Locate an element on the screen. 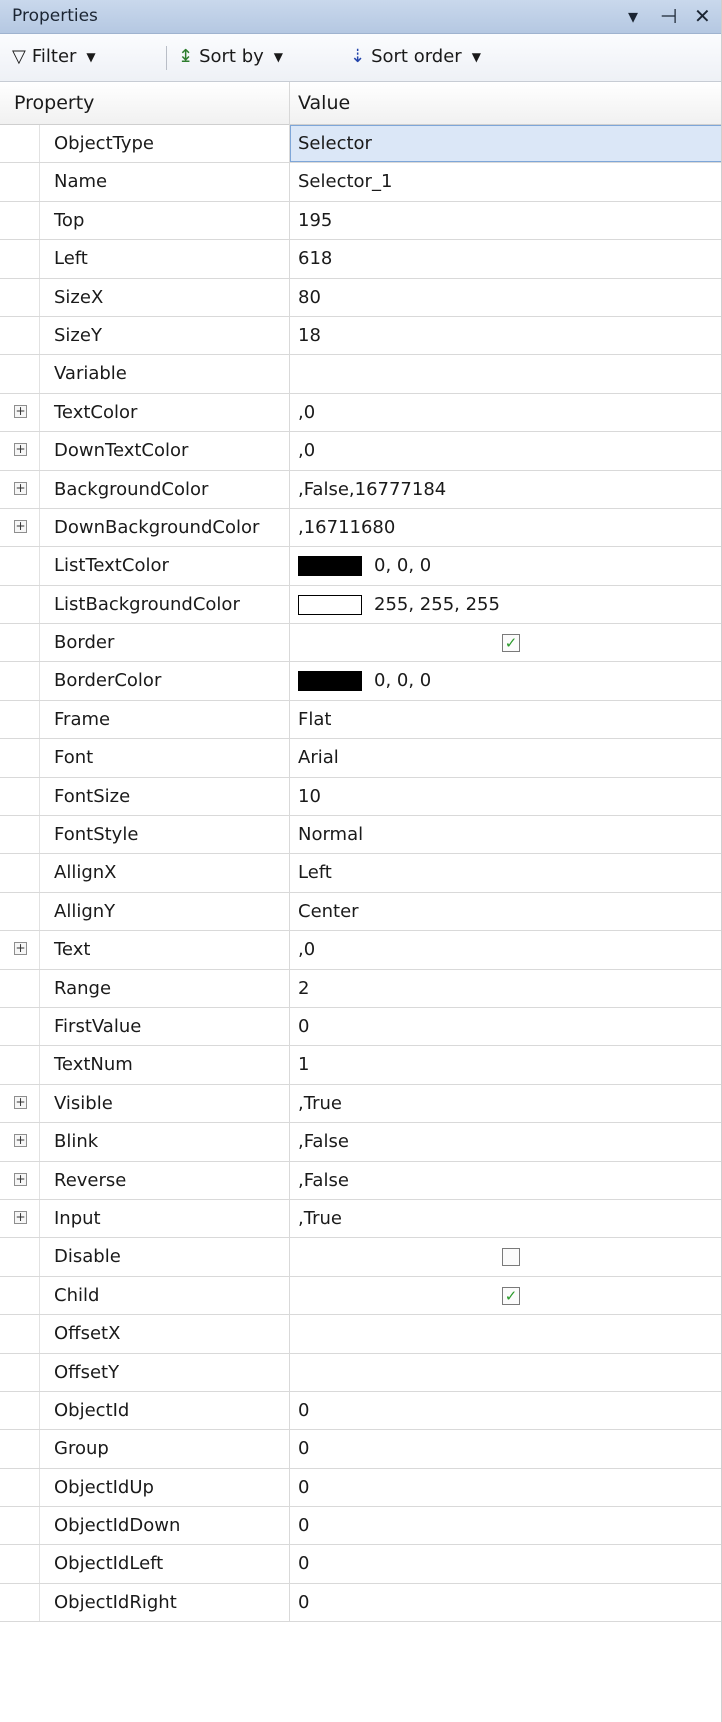  property-row: + Visible ,True is located at coordinates (361, 1104).